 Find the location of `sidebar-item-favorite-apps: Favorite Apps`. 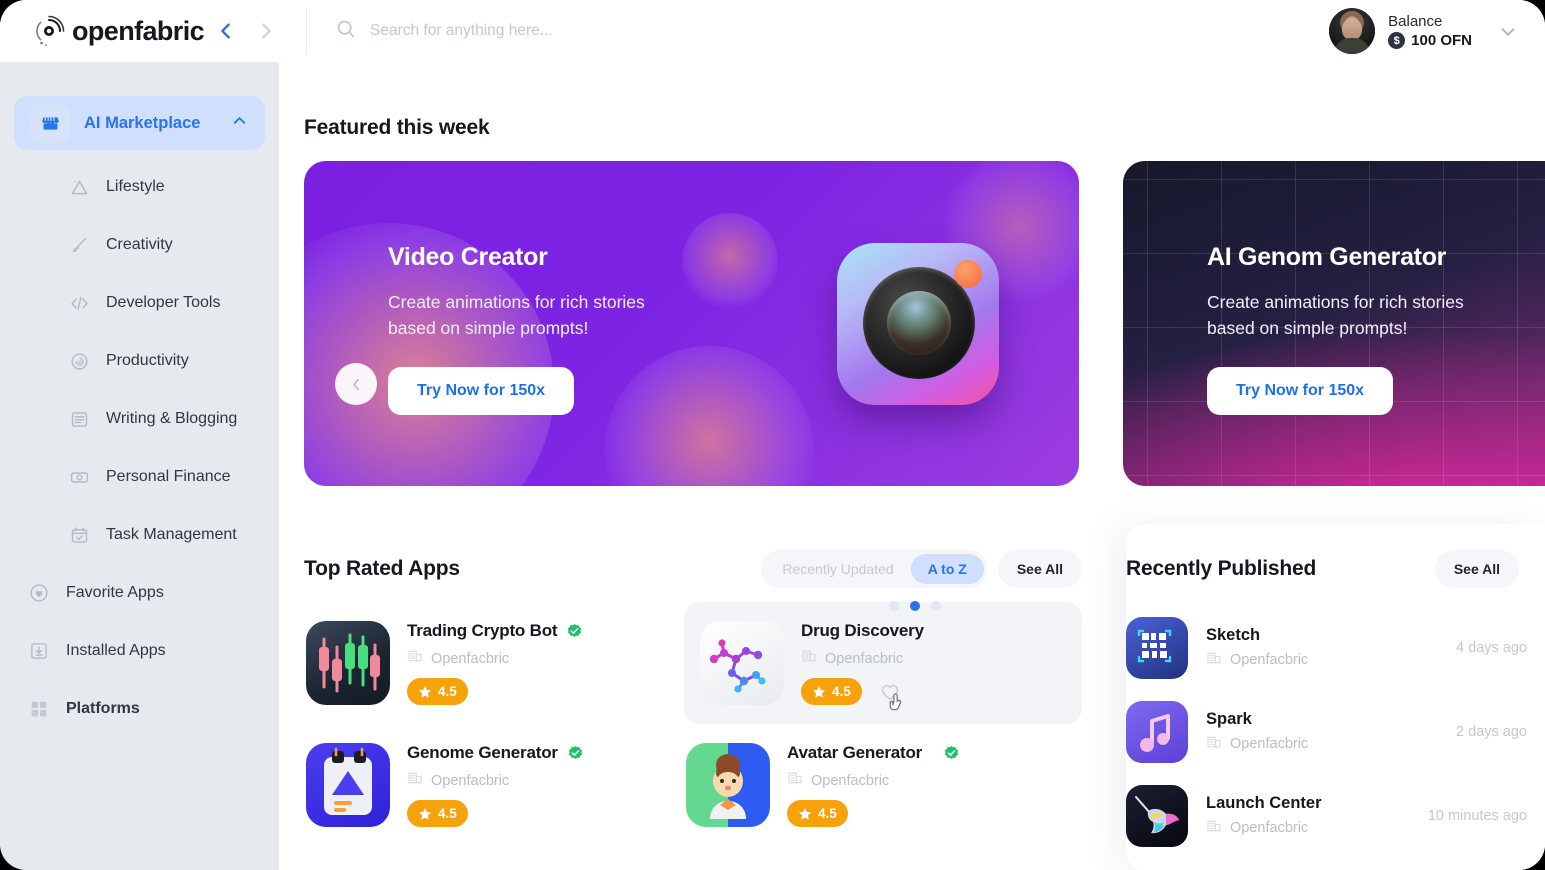

sidebar-item-favorite-apps: Favorite Apps is located at coordinates (139, 593).